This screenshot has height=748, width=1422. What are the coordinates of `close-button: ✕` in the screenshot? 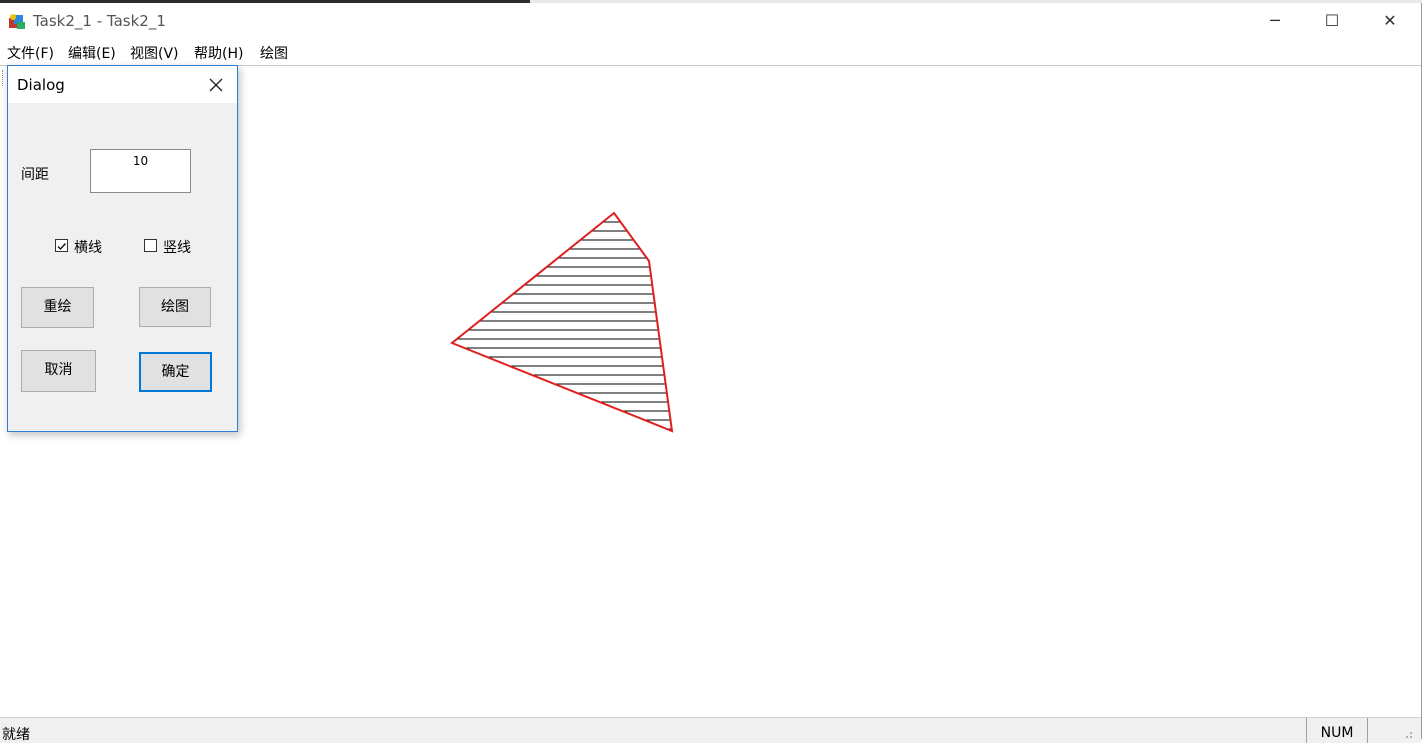 It's located at (1390, 21).